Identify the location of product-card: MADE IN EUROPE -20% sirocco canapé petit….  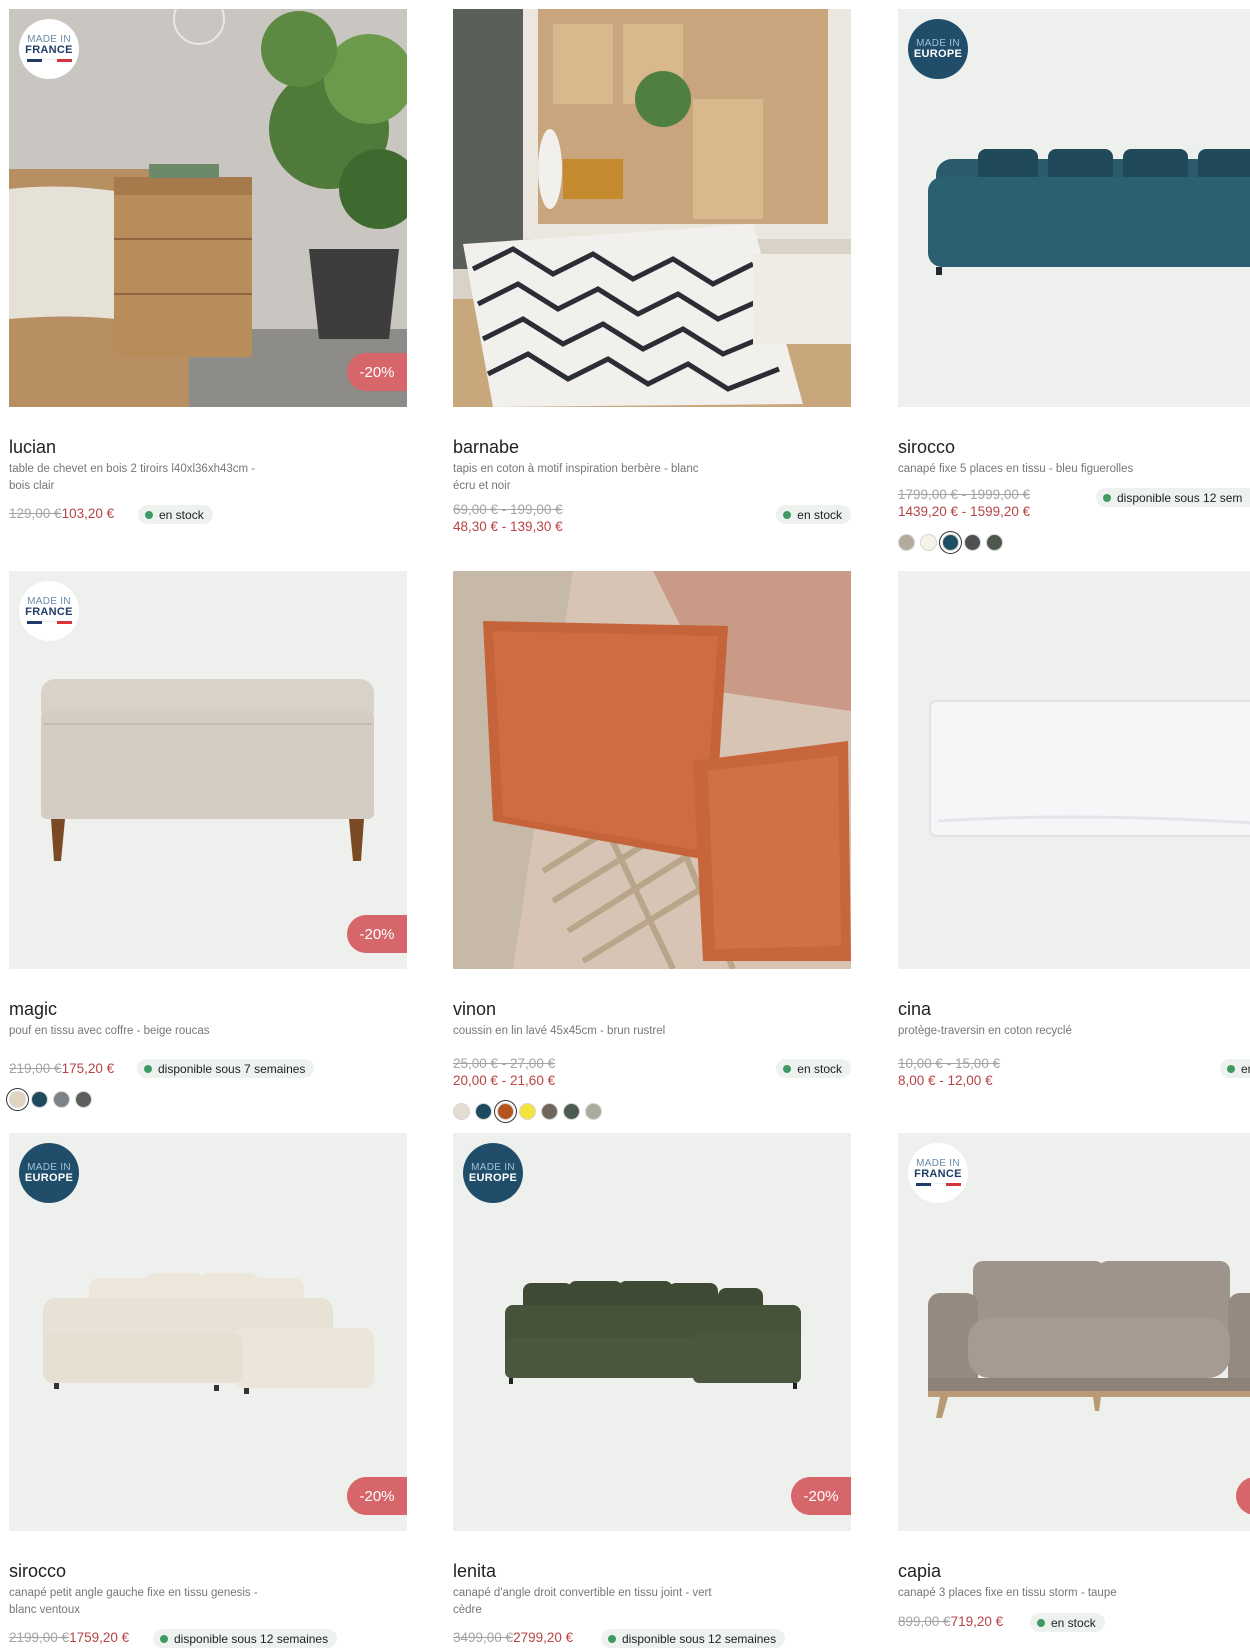
(208, 1390).